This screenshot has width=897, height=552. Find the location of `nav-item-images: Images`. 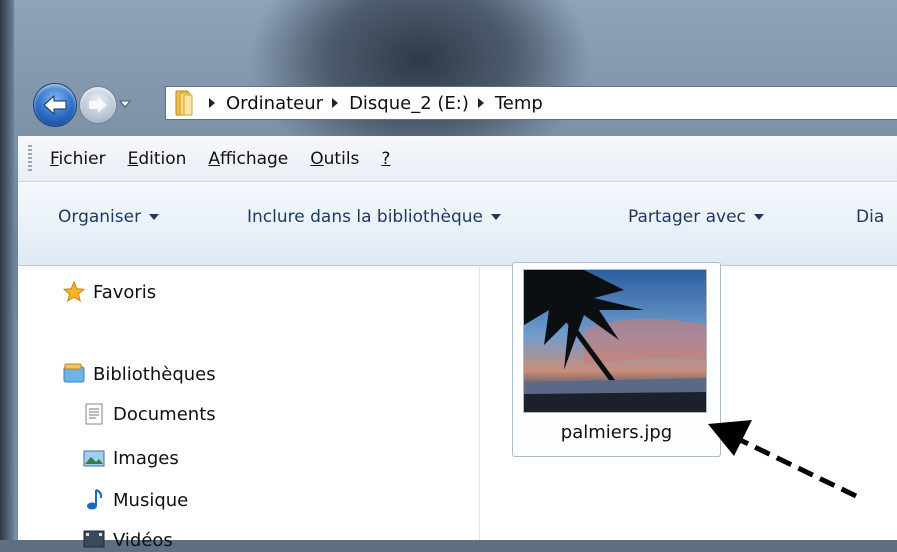

nav-item-images: Images is located at coordinates (130, 458).